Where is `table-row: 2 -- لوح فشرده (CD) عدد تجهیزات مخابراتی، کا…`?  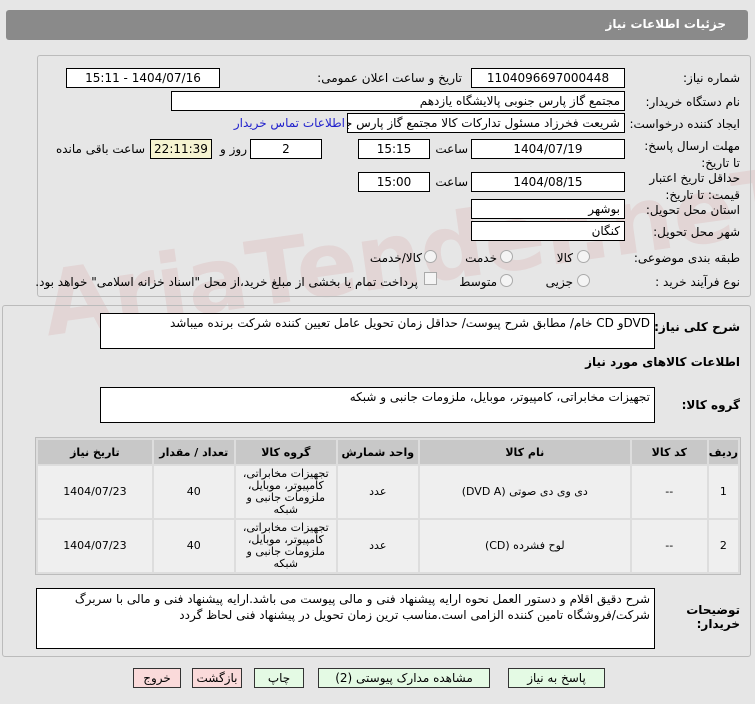 table-row: 2 -- لوح فشرده (CD) عدد تجهیزات مخابراتی، کا… is located at coordinates (388, 546).